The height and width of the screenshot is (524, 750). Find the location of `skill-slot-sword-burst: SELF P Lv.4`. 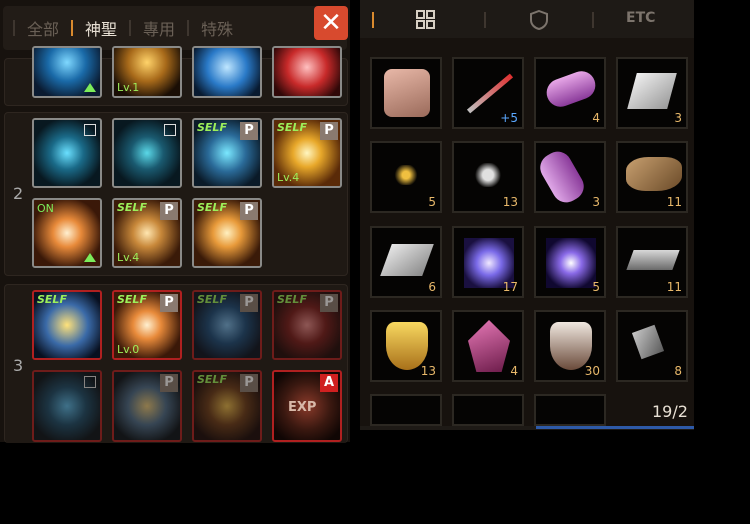

skill-slot-sword-burst: SELF P Lv.4 is located at coordinates (307, 153).